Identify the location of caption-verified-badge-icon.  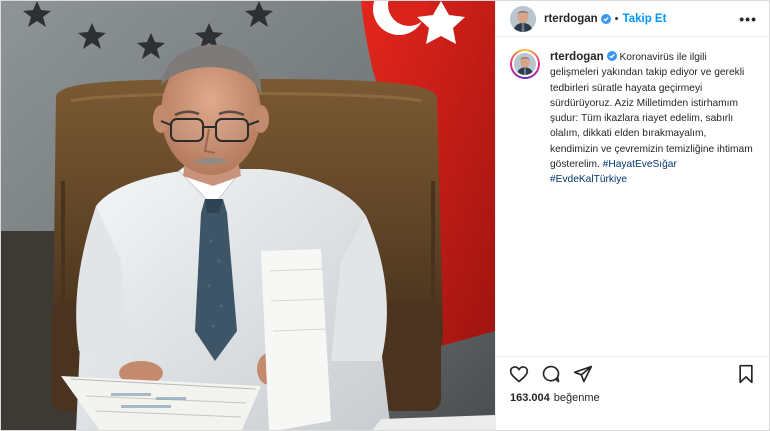
(611, 56).